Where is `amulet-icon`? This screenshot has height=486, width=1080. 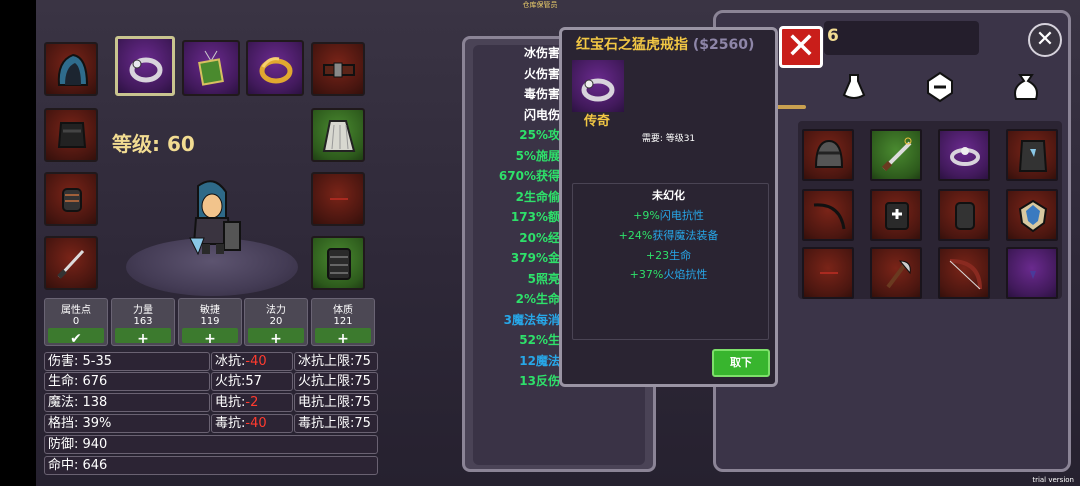 amulet-icon is located at coordinates (211, 68).